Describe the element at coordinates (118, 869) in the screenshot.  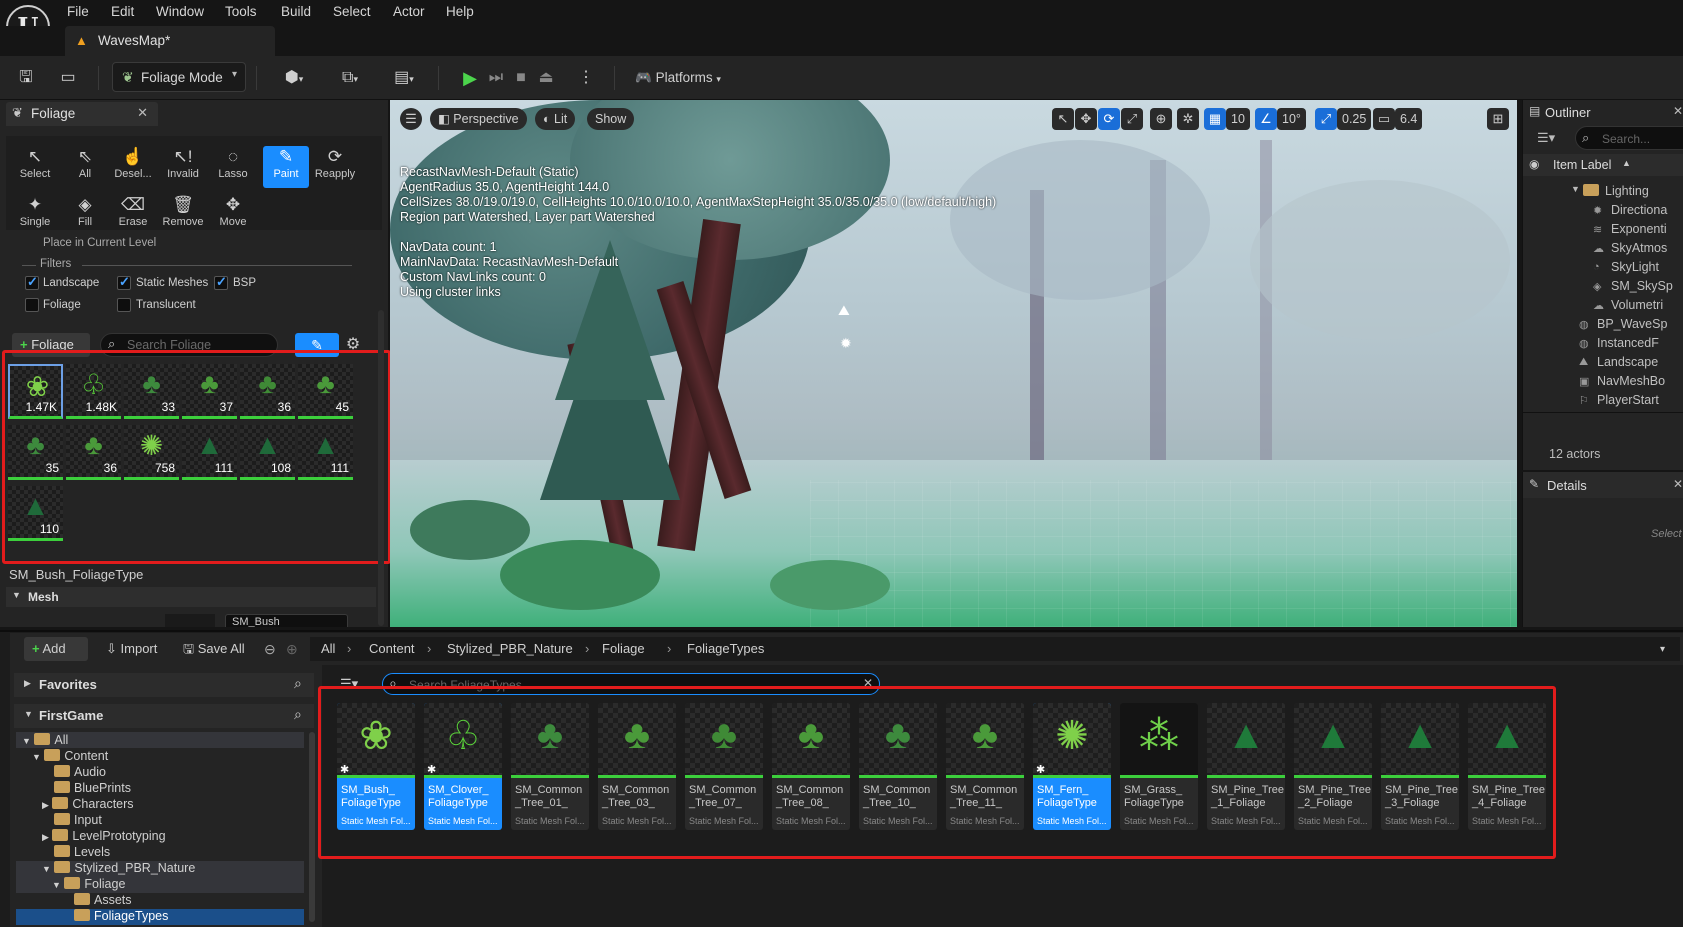
I see `tree-folder: ▼ Stylized_PBR_Nature` at that location.